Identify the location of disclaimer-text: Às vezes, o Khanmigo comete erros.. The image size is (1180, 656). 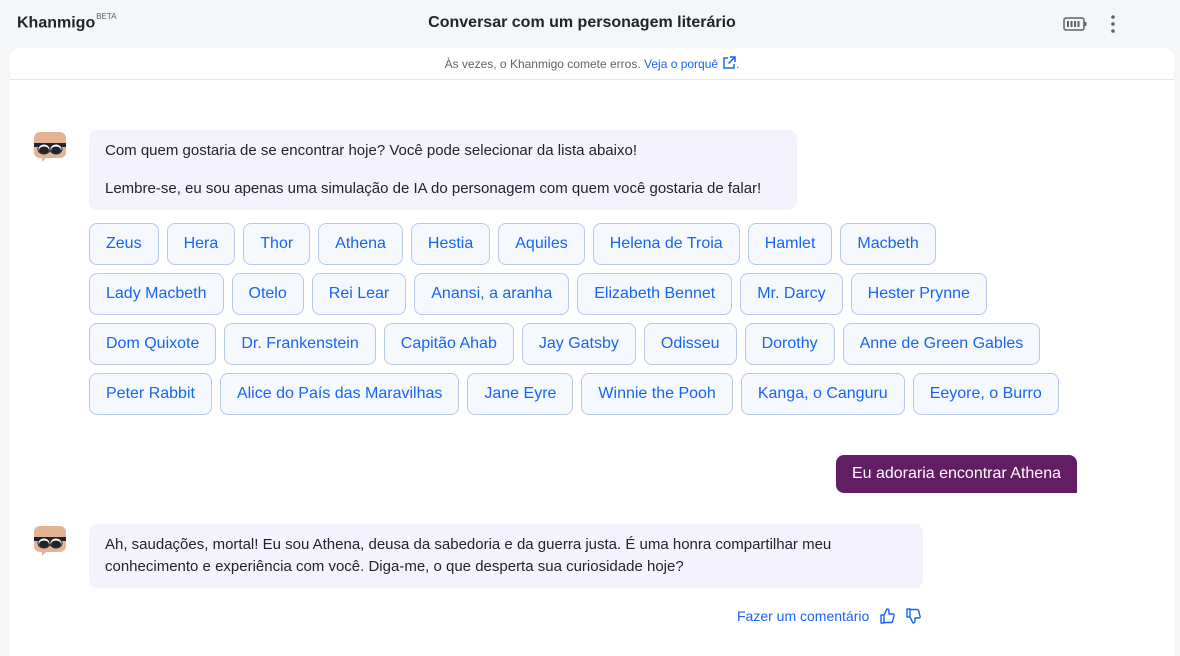
(542, 64).